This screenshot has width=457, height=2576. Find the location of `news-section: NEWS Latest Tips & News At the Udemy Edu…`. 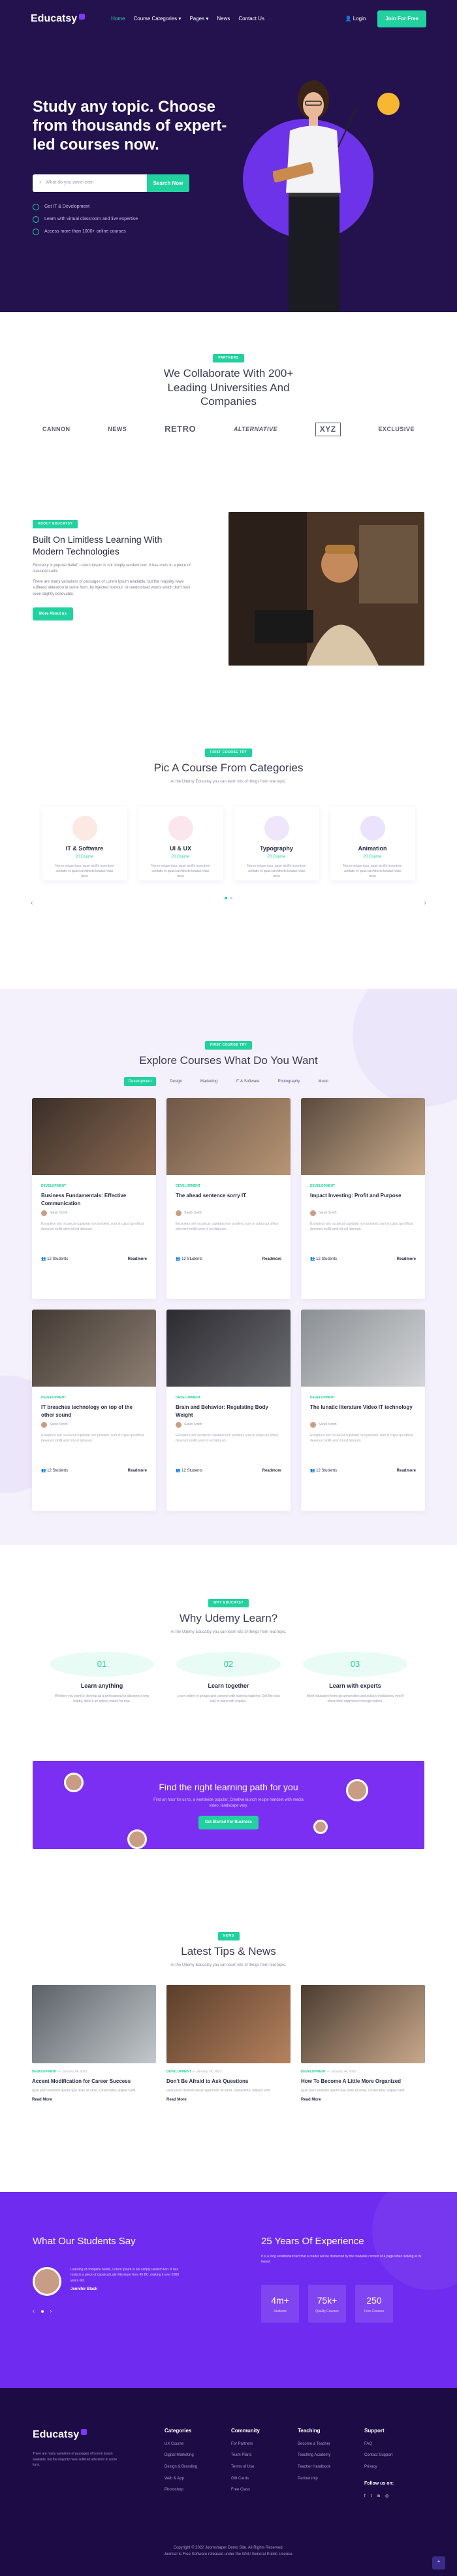

news-section: NEWS Latest Tips & News At the Udemy Edu… is located at coordinates (228, 2051).